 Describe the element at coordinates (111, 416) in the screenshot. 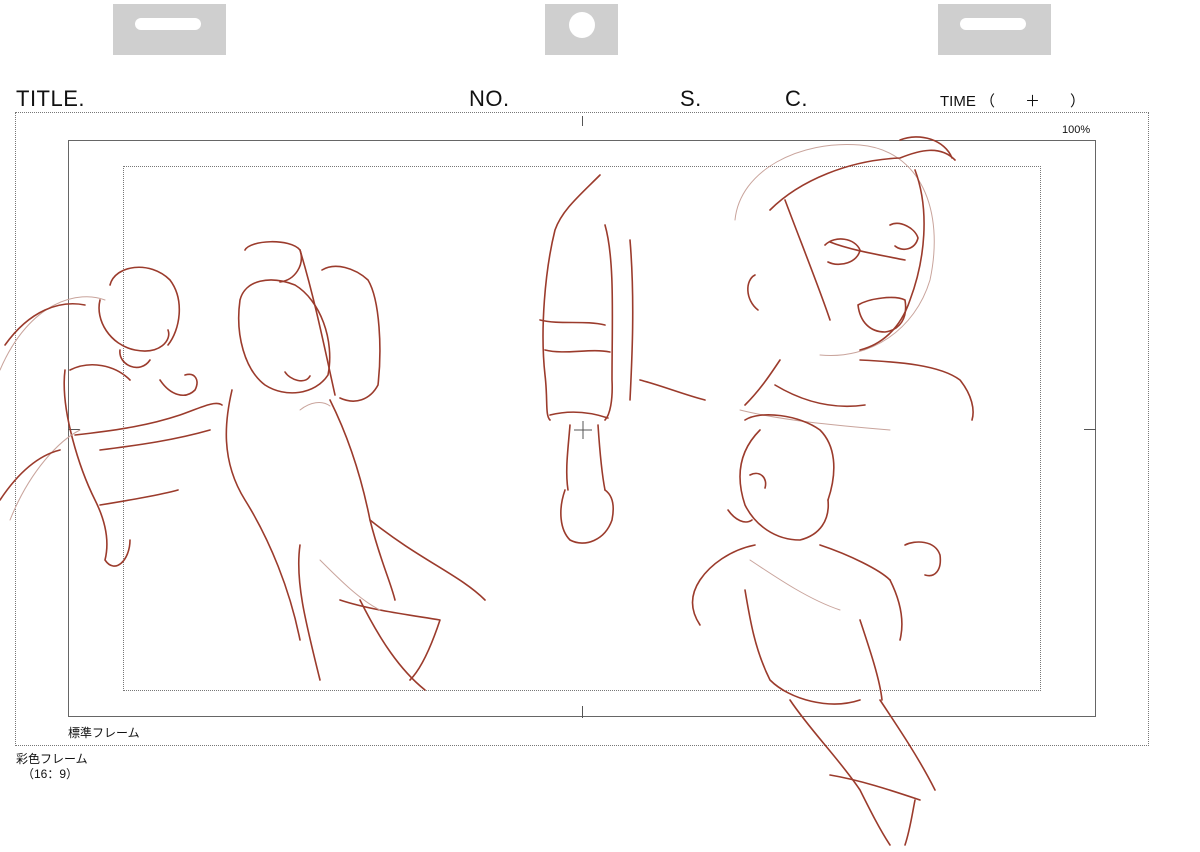

I see `sketch-figure-small-kid` at that location.